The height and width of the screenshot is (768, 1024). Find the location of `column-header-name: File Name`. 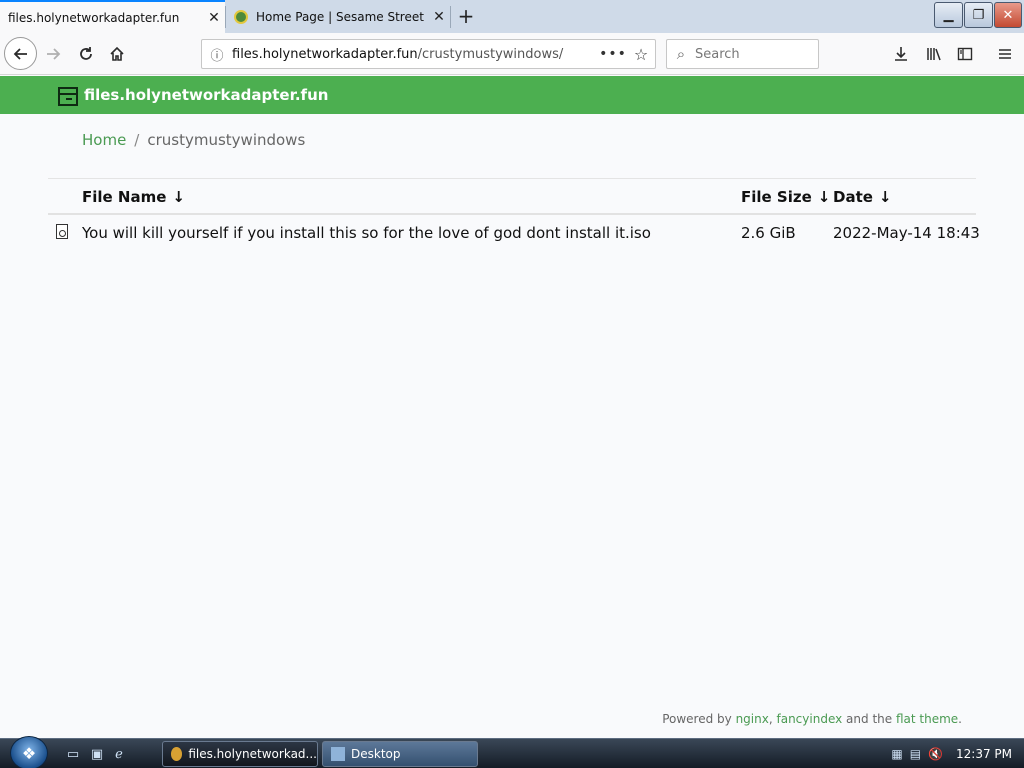

column-header-name: File Name is located at coordinates (124, 197).